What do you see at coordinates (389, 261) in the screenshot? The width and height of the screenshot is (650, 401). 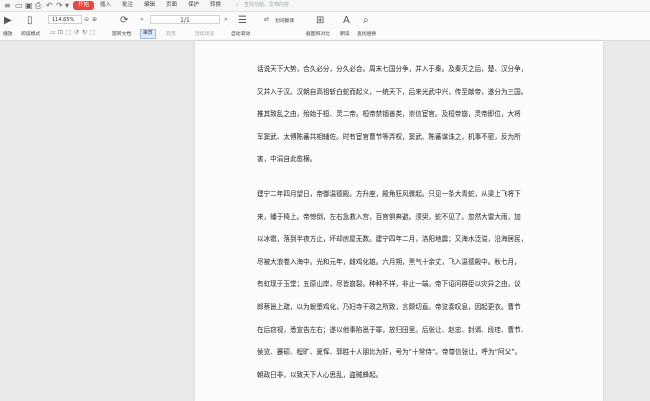 I see `text-line: 尽被大浪卷入海中。光和元年，雌鸡化雄。六月朔，黑气十余丈，飞入温德殿中。秋七月，` at bounding box center [389, 261].